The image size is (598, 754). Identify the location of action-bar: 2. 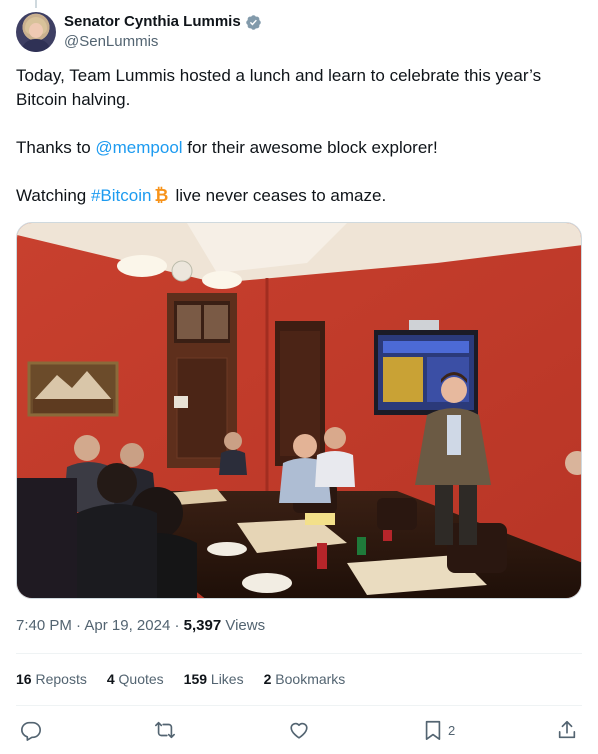
(299, 731).